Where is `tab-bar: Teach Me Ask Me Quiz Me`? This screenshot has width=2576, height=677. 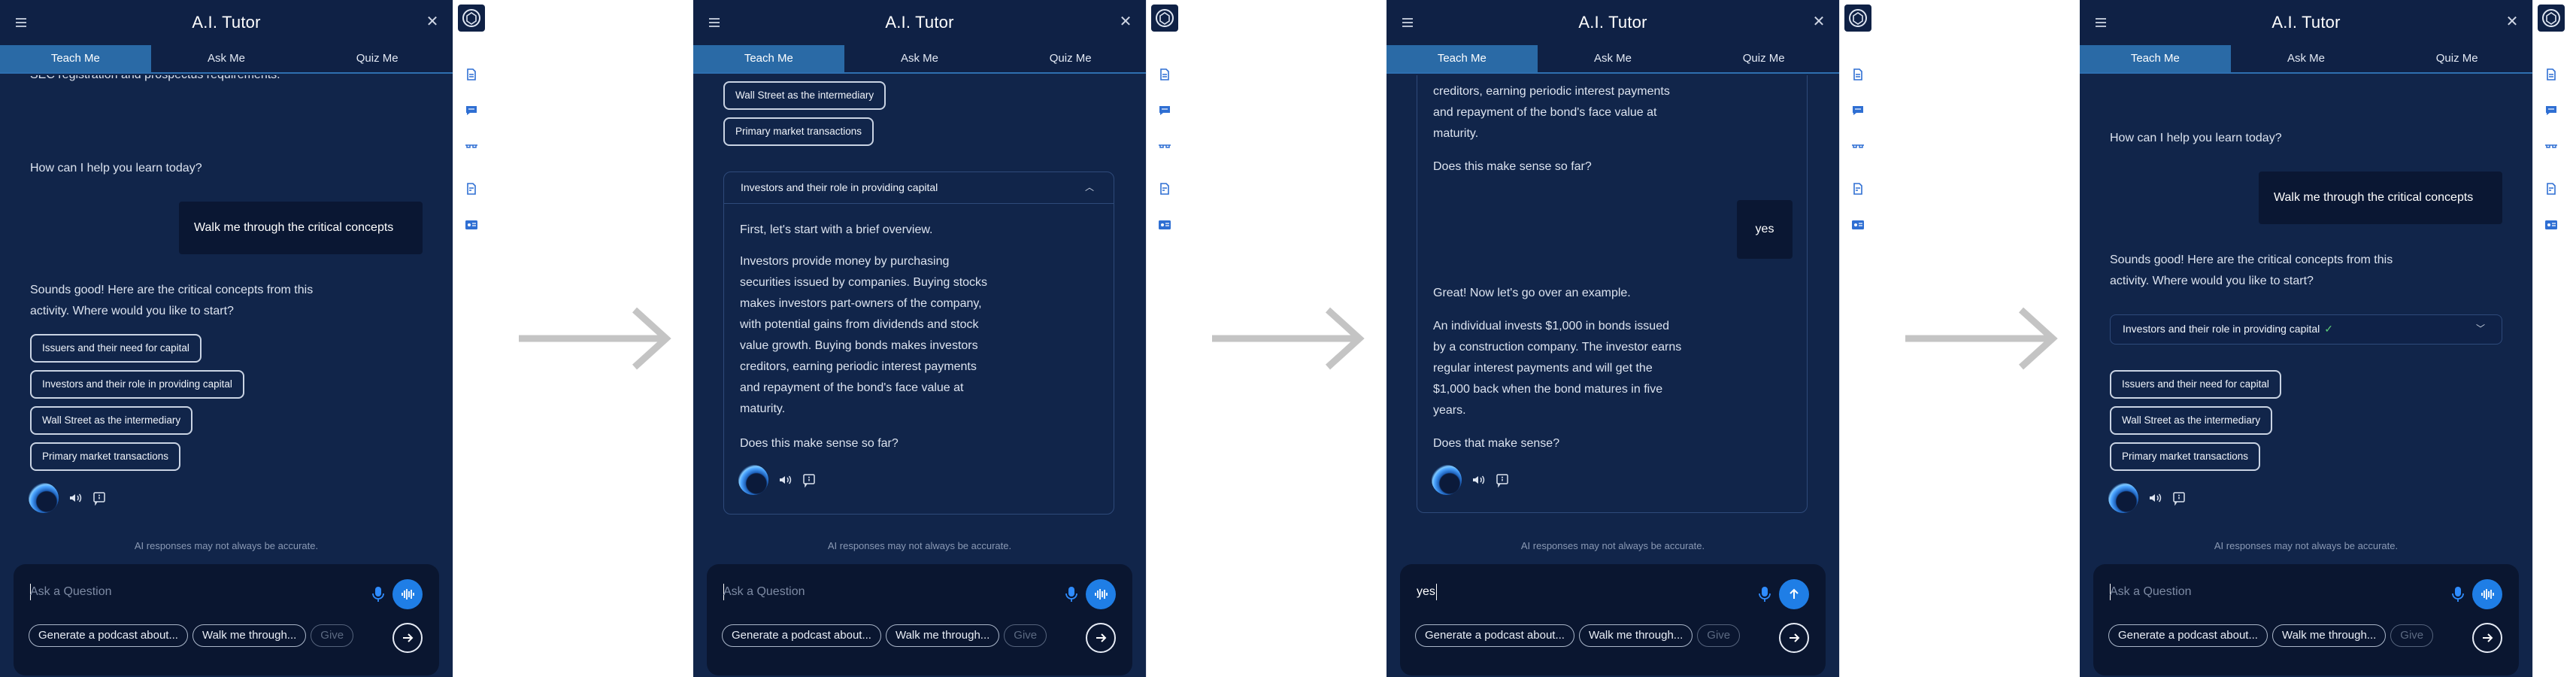
tab-bar: Teach Me Ask Me Quiz Me is located at coordinates (919, 59).